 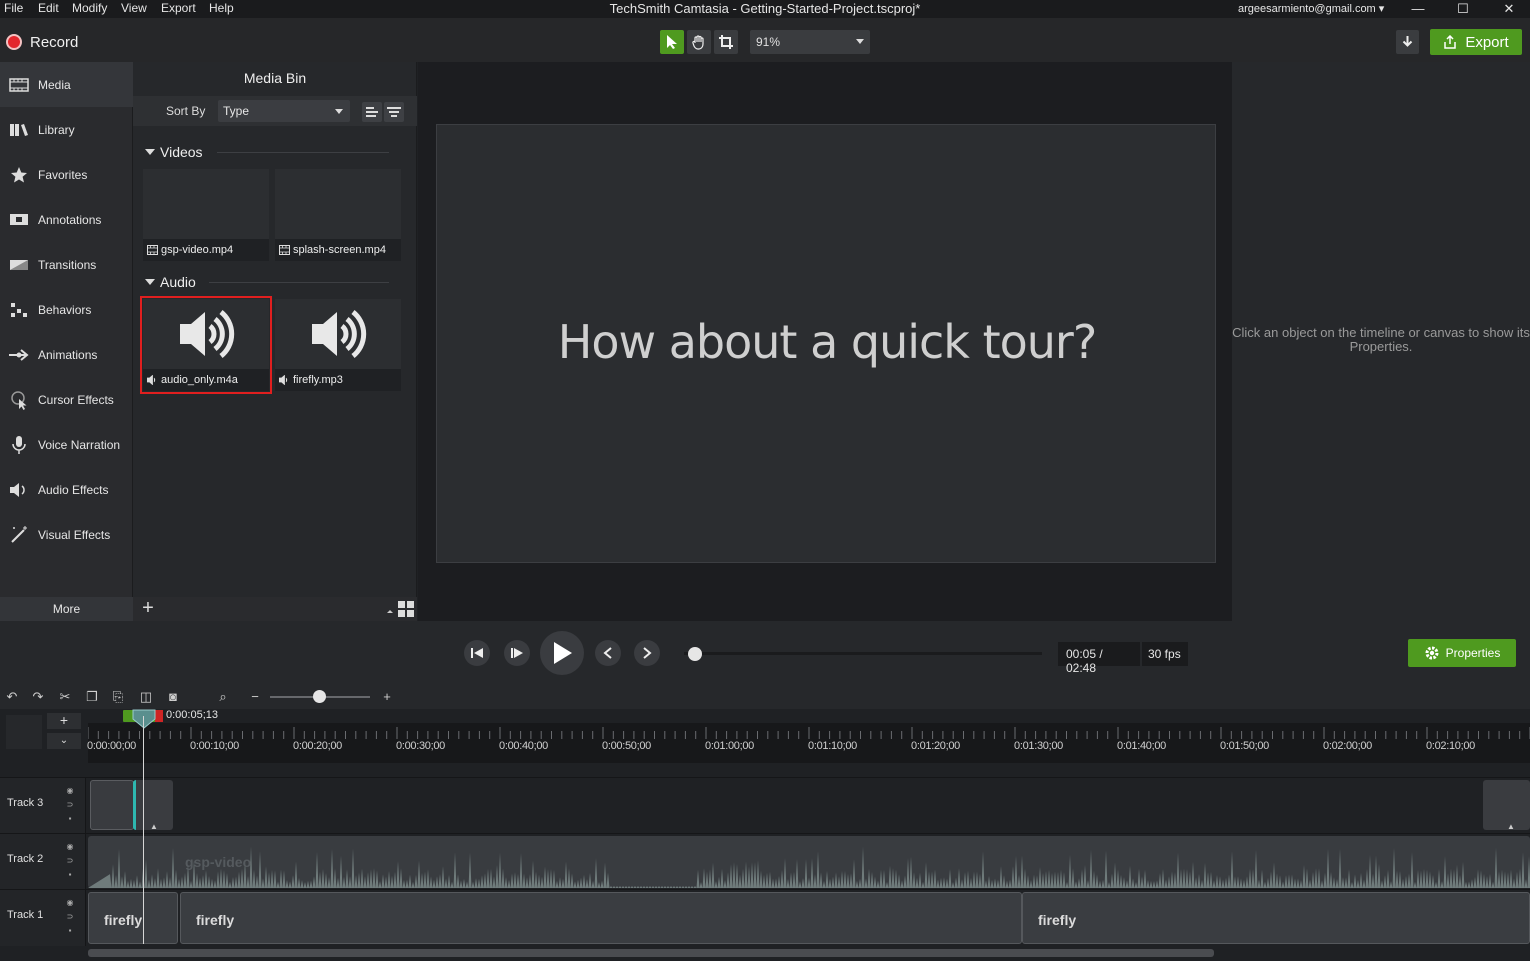 What do you see at coordinates (134, 8) in the screenshot?
I see `menu-view: View` at bounding box center [134, 8].